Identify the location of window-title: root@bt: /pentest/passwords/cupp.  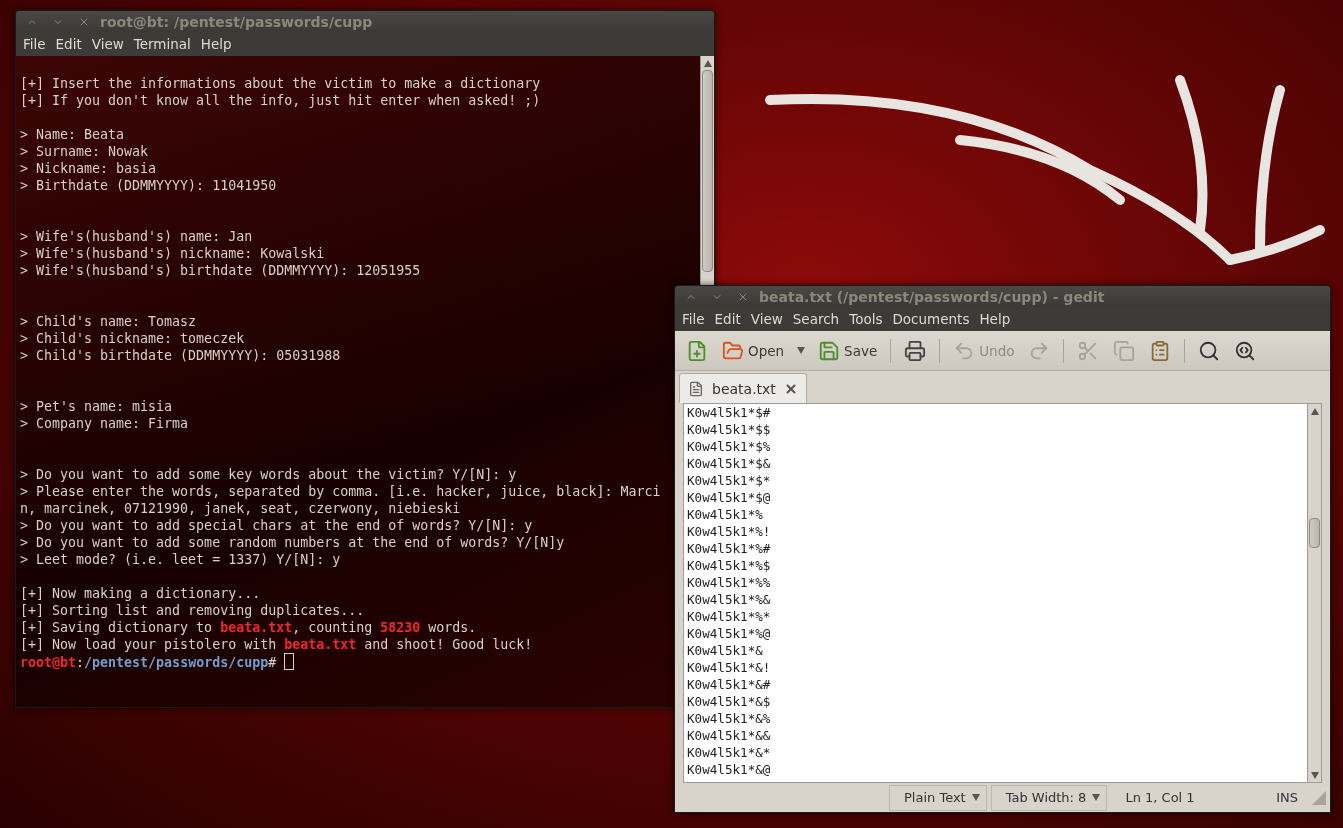
(236, 21).